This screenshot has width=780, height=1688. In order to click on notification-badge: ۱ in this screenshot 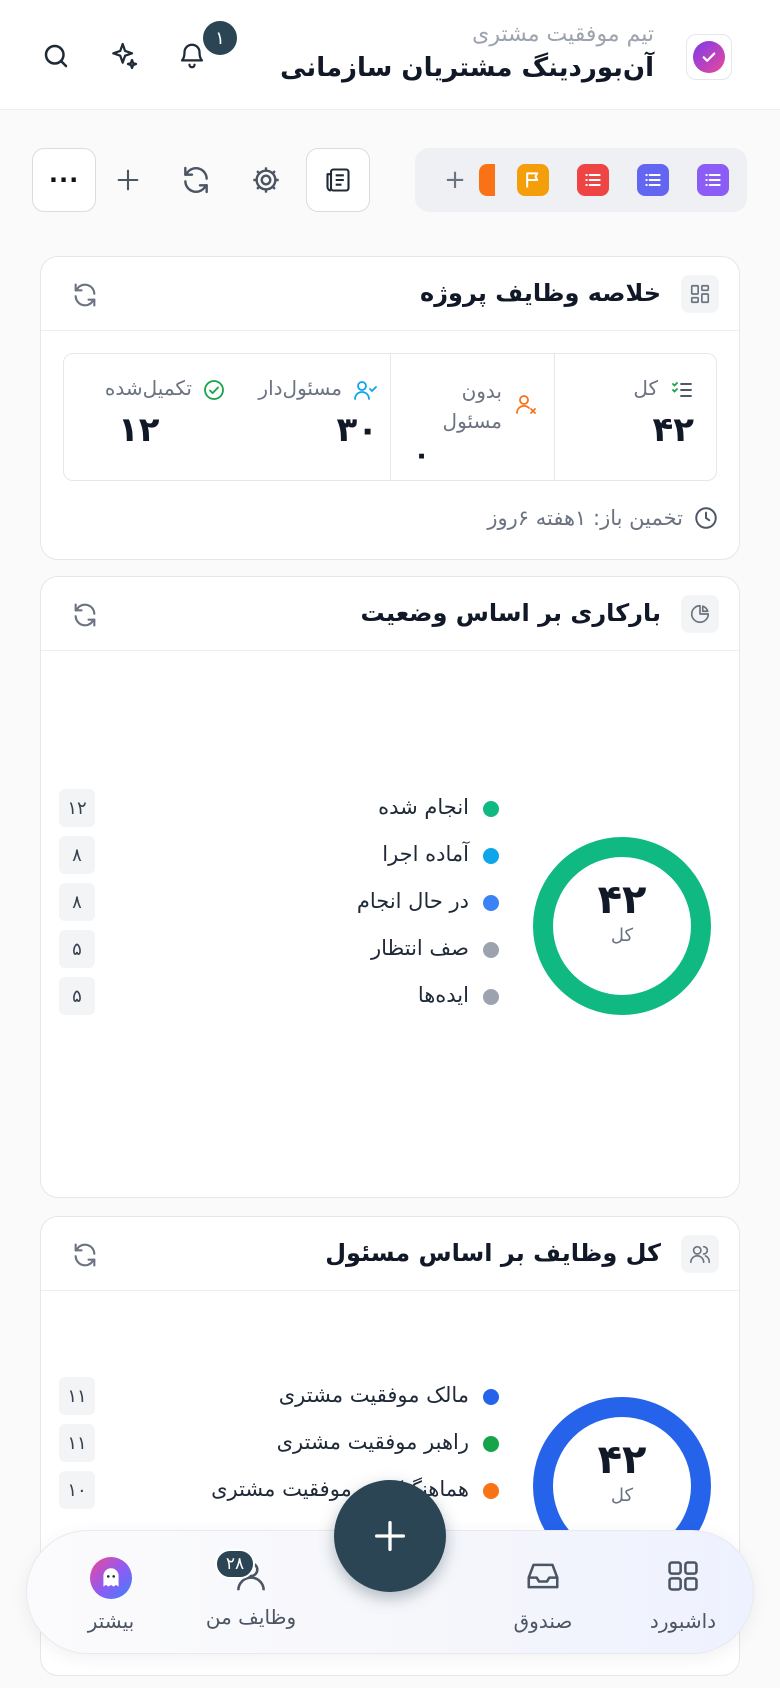, I will do `click(220, 38)`.